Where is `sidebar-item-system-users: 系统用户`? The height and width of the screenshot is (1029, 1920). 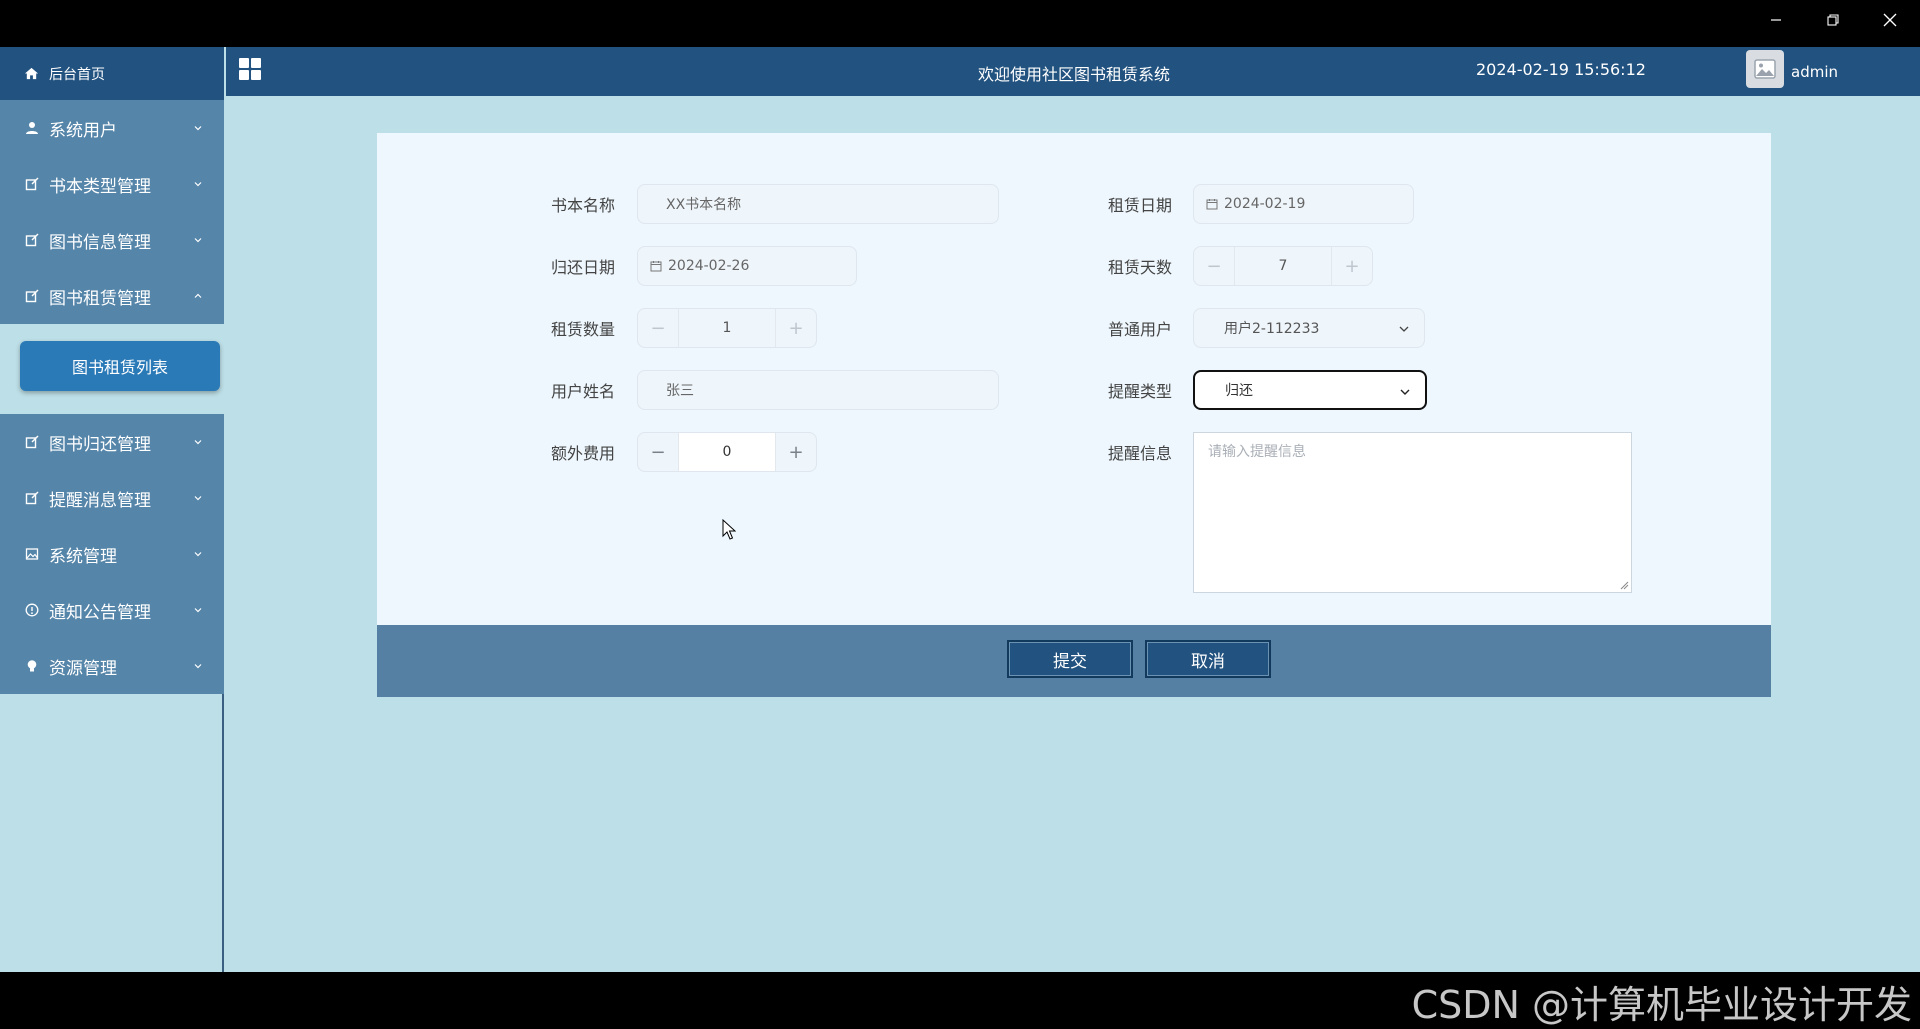 sidebar-item-system-users: 系统用户 is located at coordinates (112, 128).